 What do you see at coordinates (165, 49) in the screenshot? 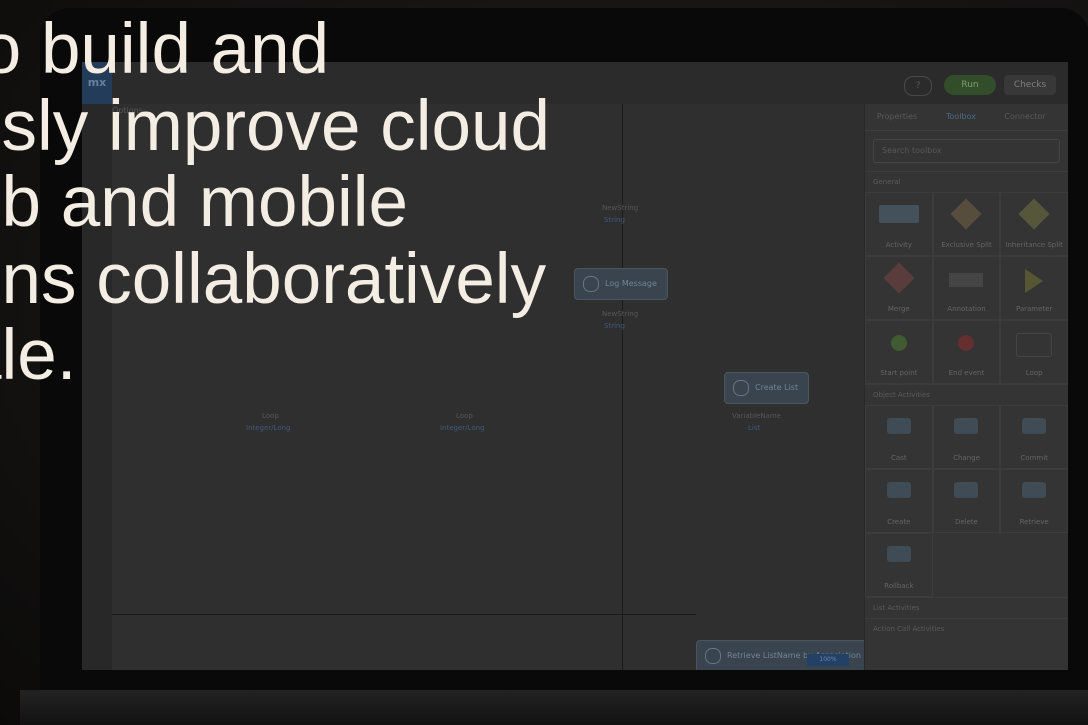
I see `headline-line-1: to build and` at bounding box center [165, 49].